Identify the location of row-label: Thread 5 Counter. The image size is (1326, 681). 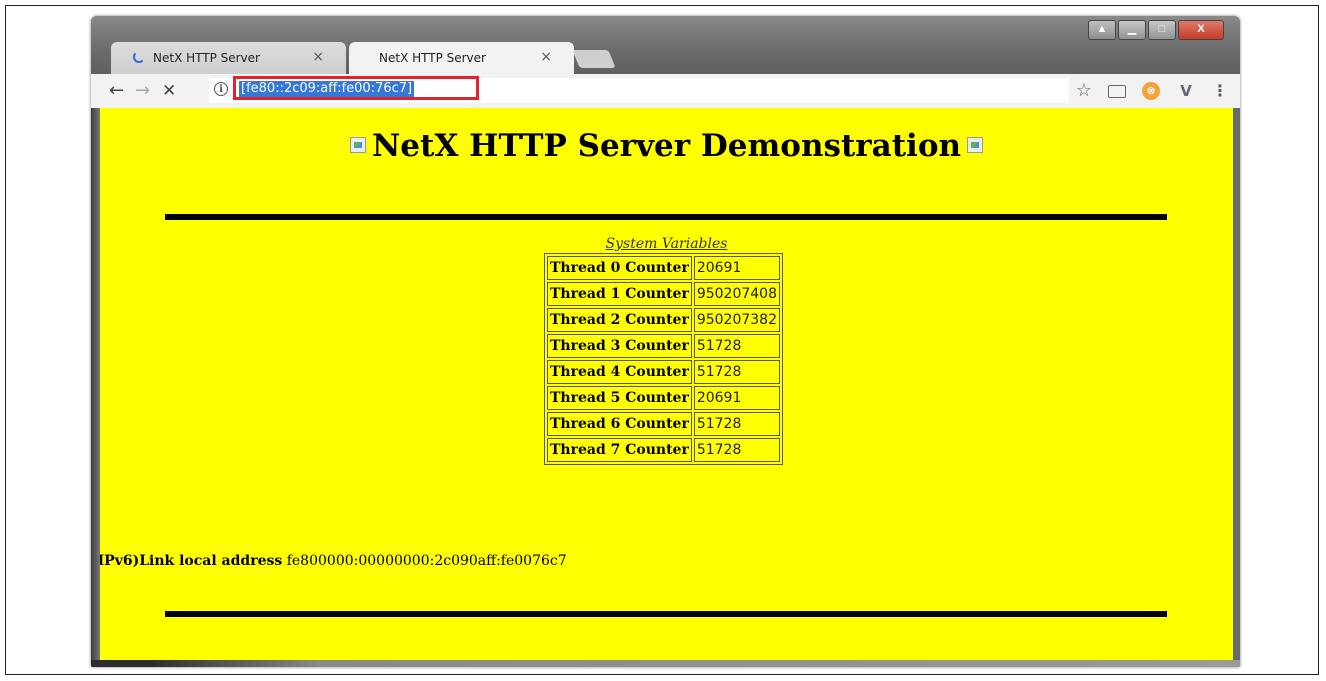
(619, 398).